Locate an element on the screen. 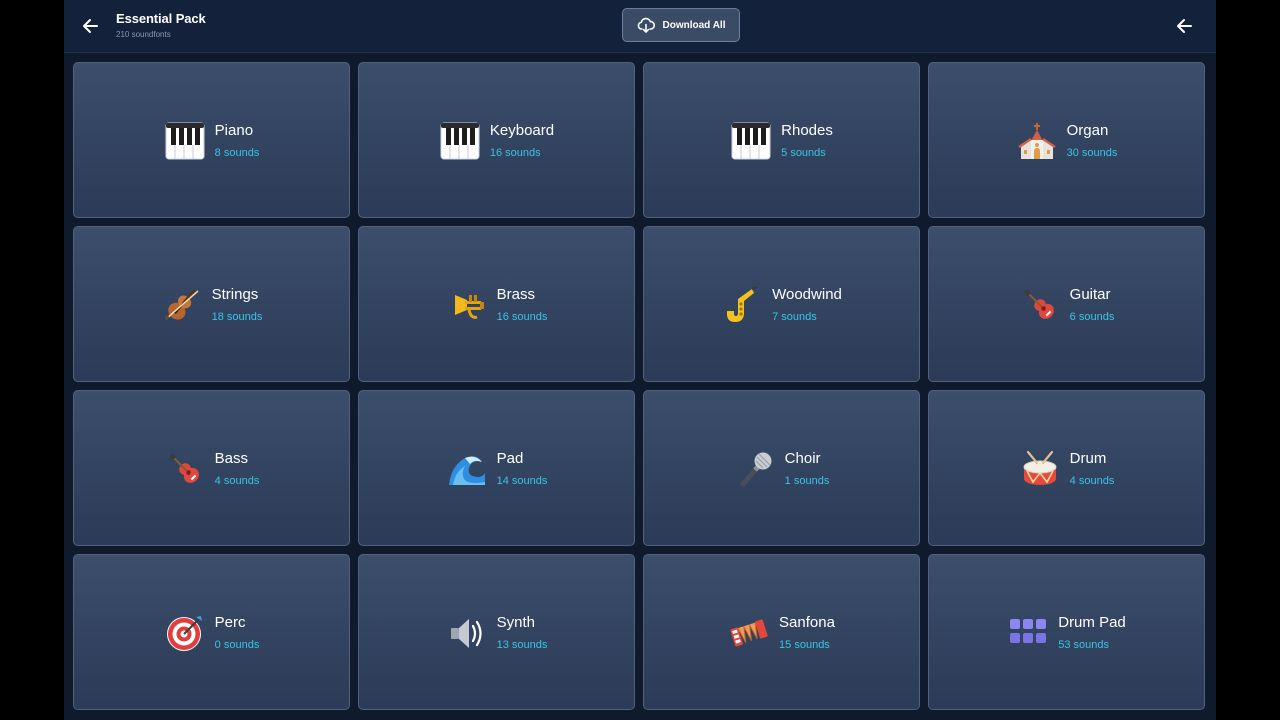 This screenshot has height=720, width=1280. instrument-card-content: Perc 0 sounds is located at coordinates (212, 633).